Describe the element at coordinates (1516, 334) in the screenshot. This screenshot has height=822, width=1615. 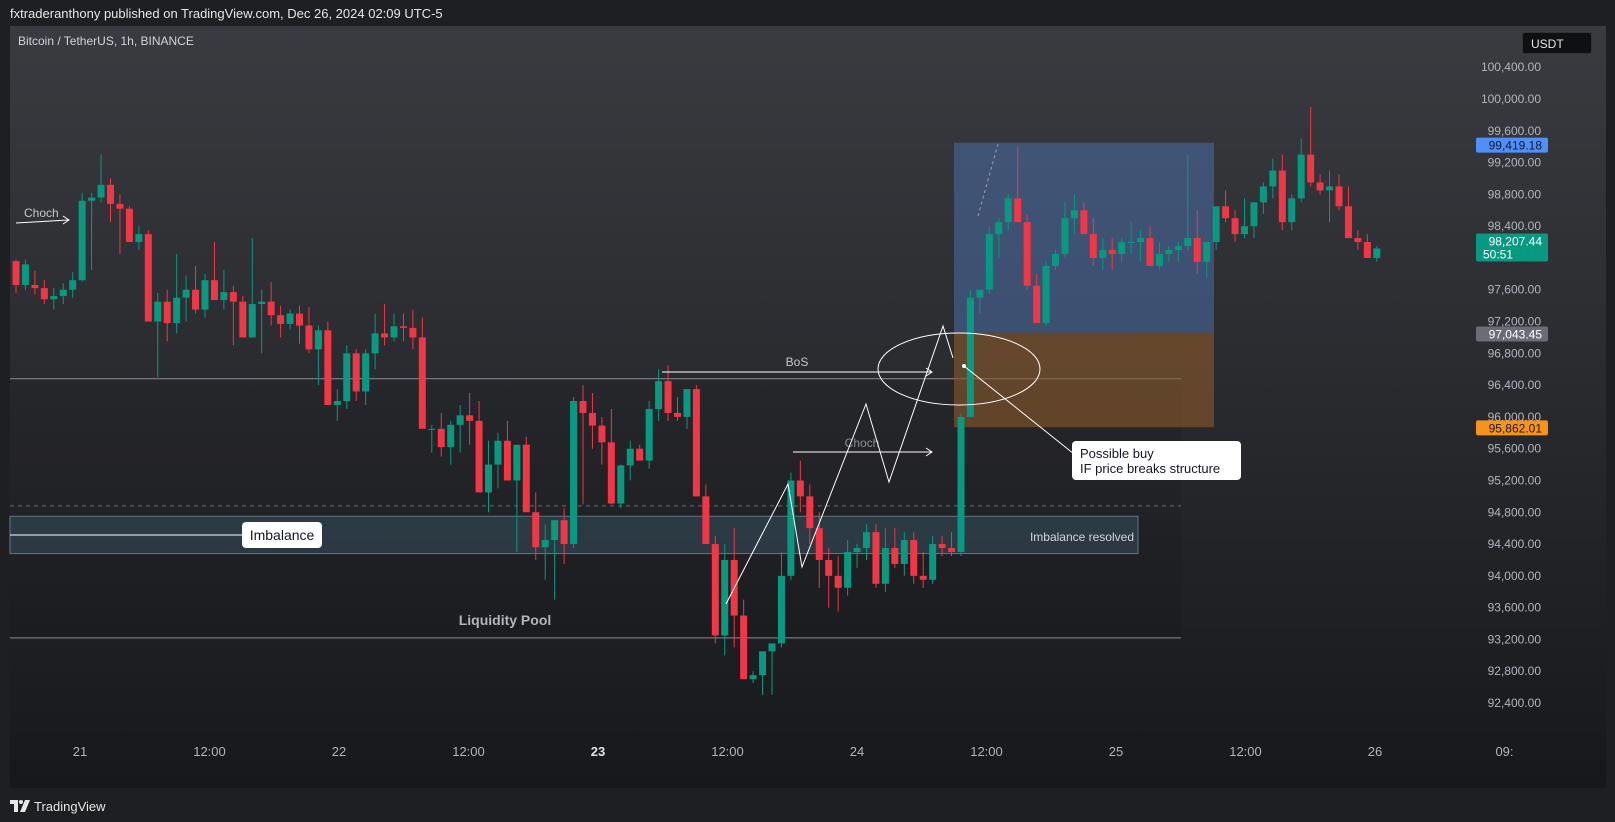
I see `price-badge-label: 97,043.45` at that location.